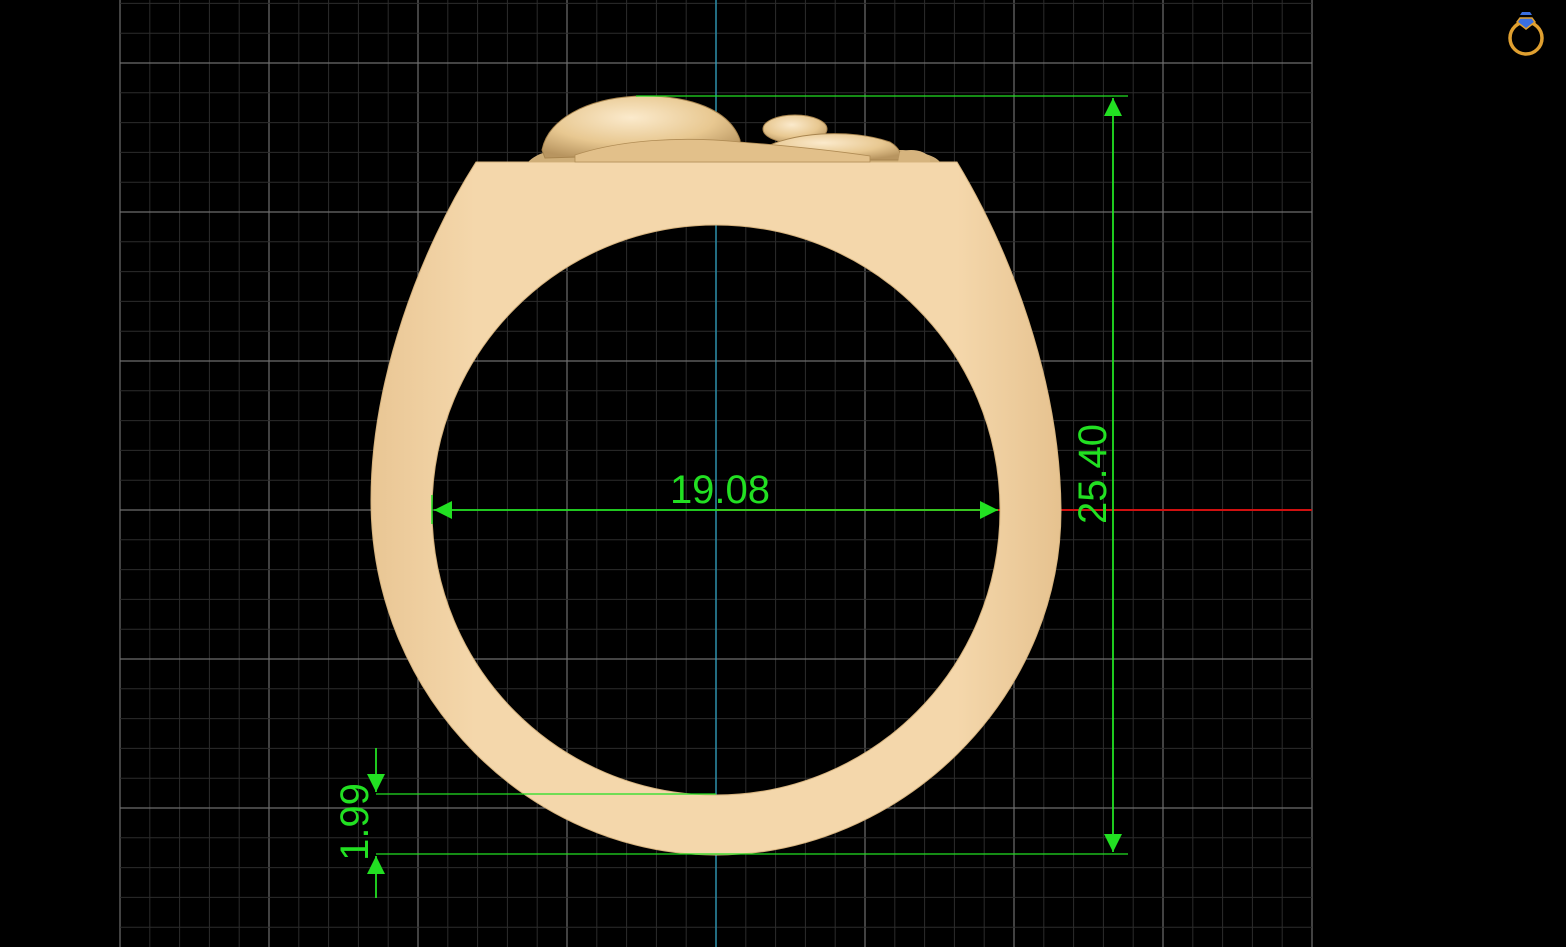 The image size is (1566, 947). I want to click on inner-diameter-label: 19.08, so click(720, 490).